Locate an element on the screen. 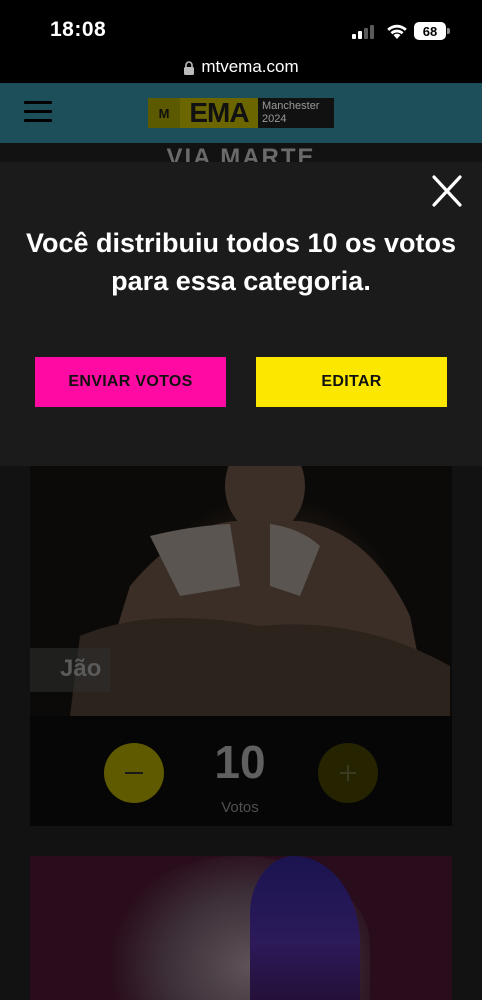  mtv-ema-logo: M EMA Manchester 2024 is located at coordinates (241, 113).